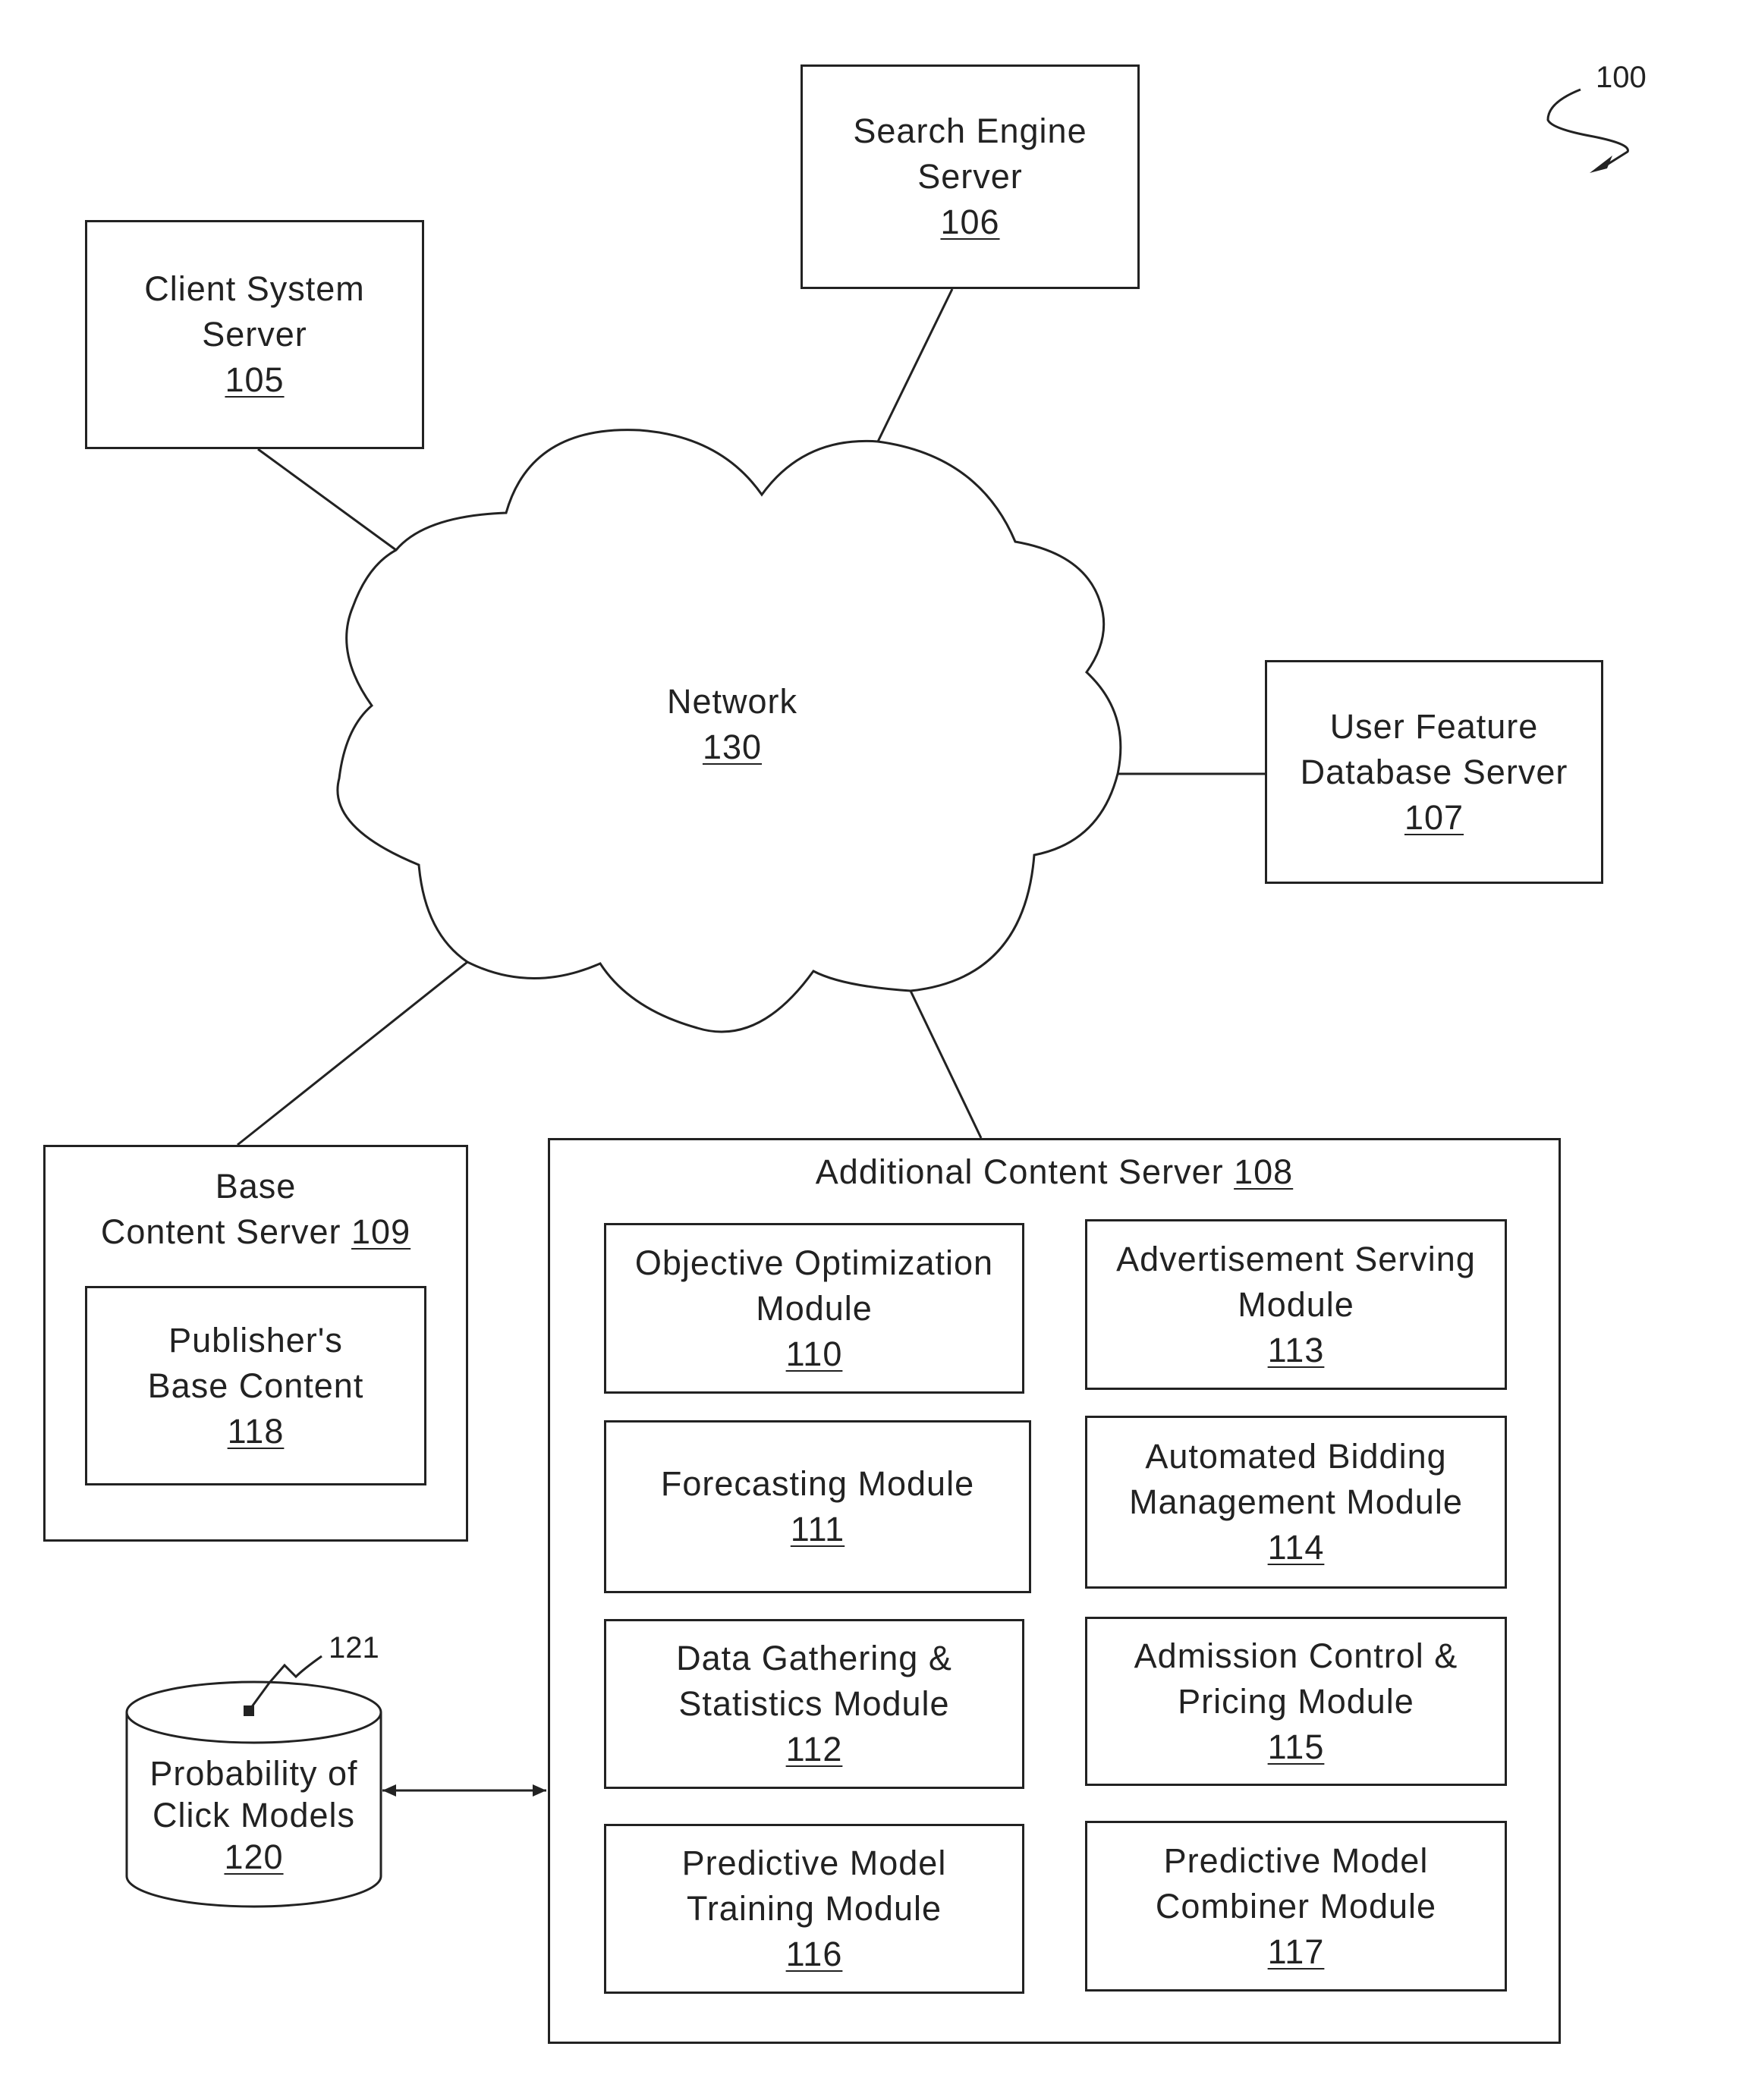 The image size is (1752, 2100). Describe the element at coordinates (1434, 817) in the screenshot. I see `node-ref: 107` at that location.